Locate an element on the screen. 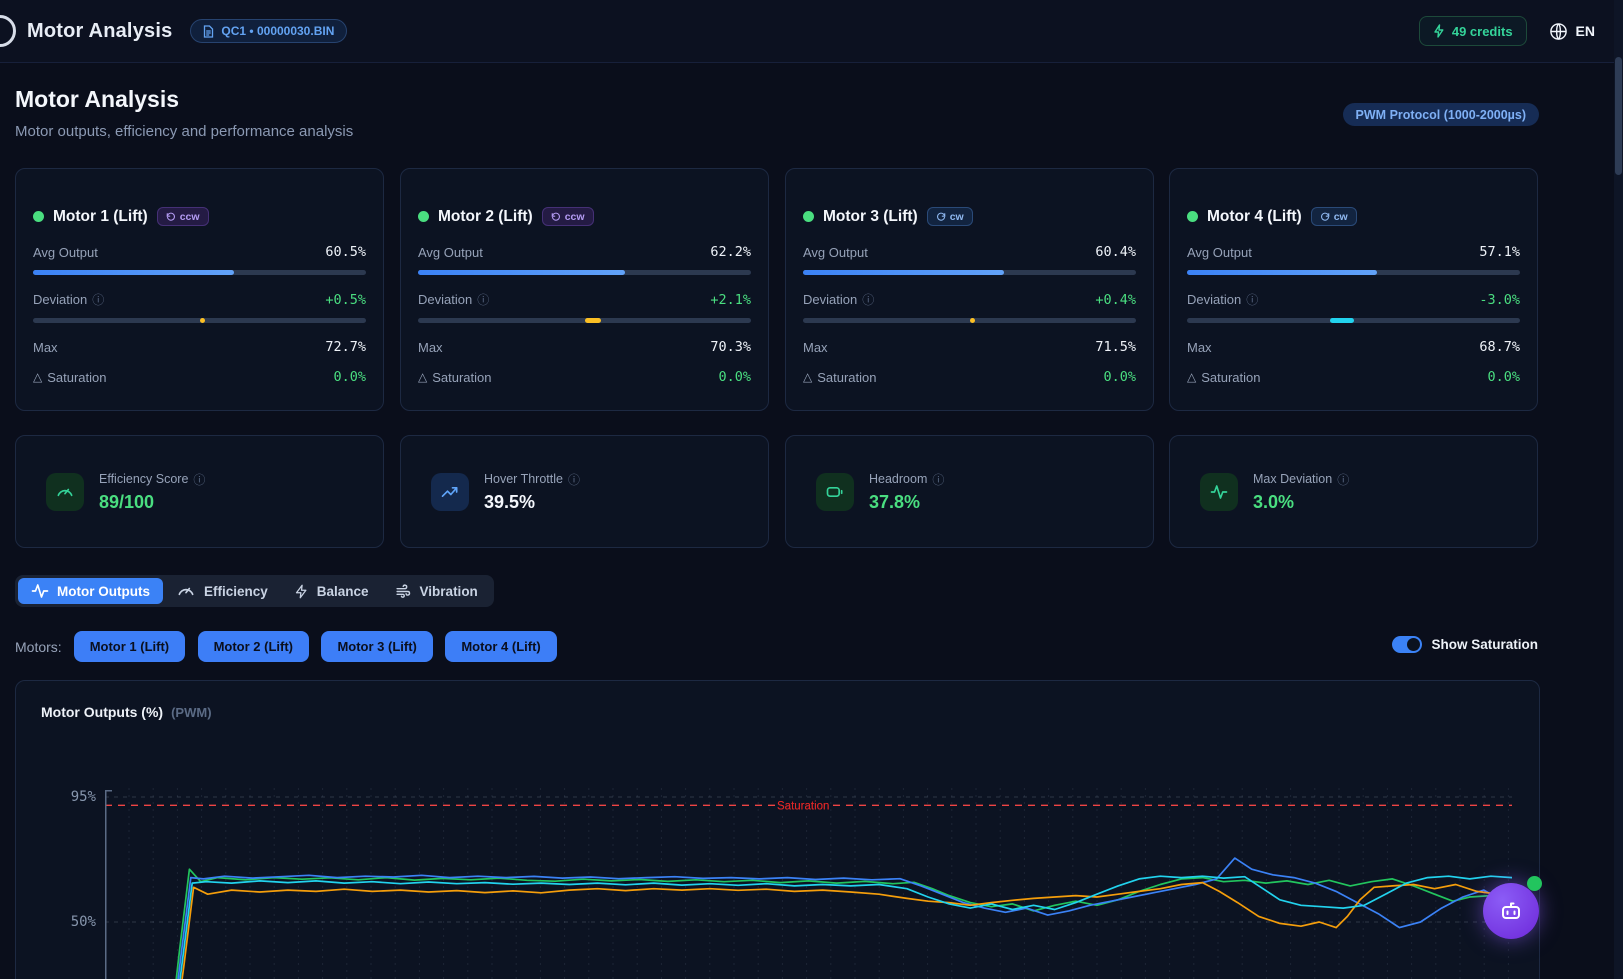 This screenshot has height=979, width=1623. assistant-online-dot is located at coordinates (1534, 883).